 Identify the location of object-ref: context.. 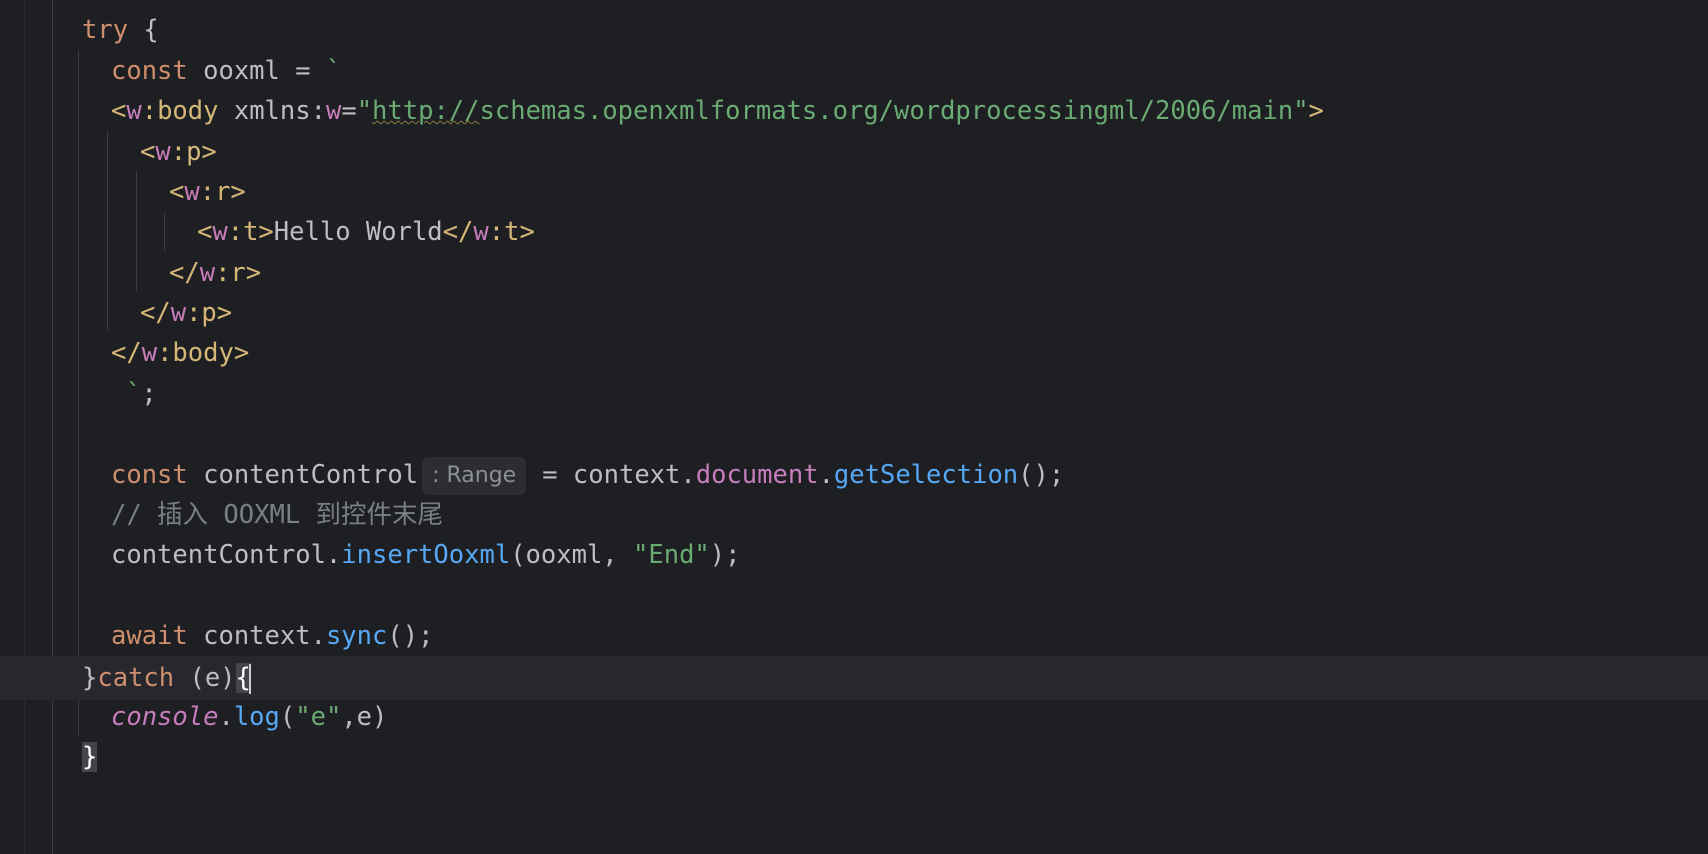
(256, 636).